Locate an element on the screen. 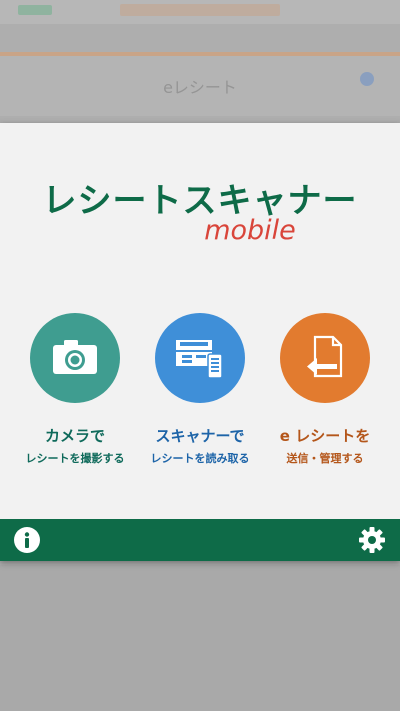 This screenshot has width=400, height=711. background-header-title: eレシート is located at coordinates (200, 87).